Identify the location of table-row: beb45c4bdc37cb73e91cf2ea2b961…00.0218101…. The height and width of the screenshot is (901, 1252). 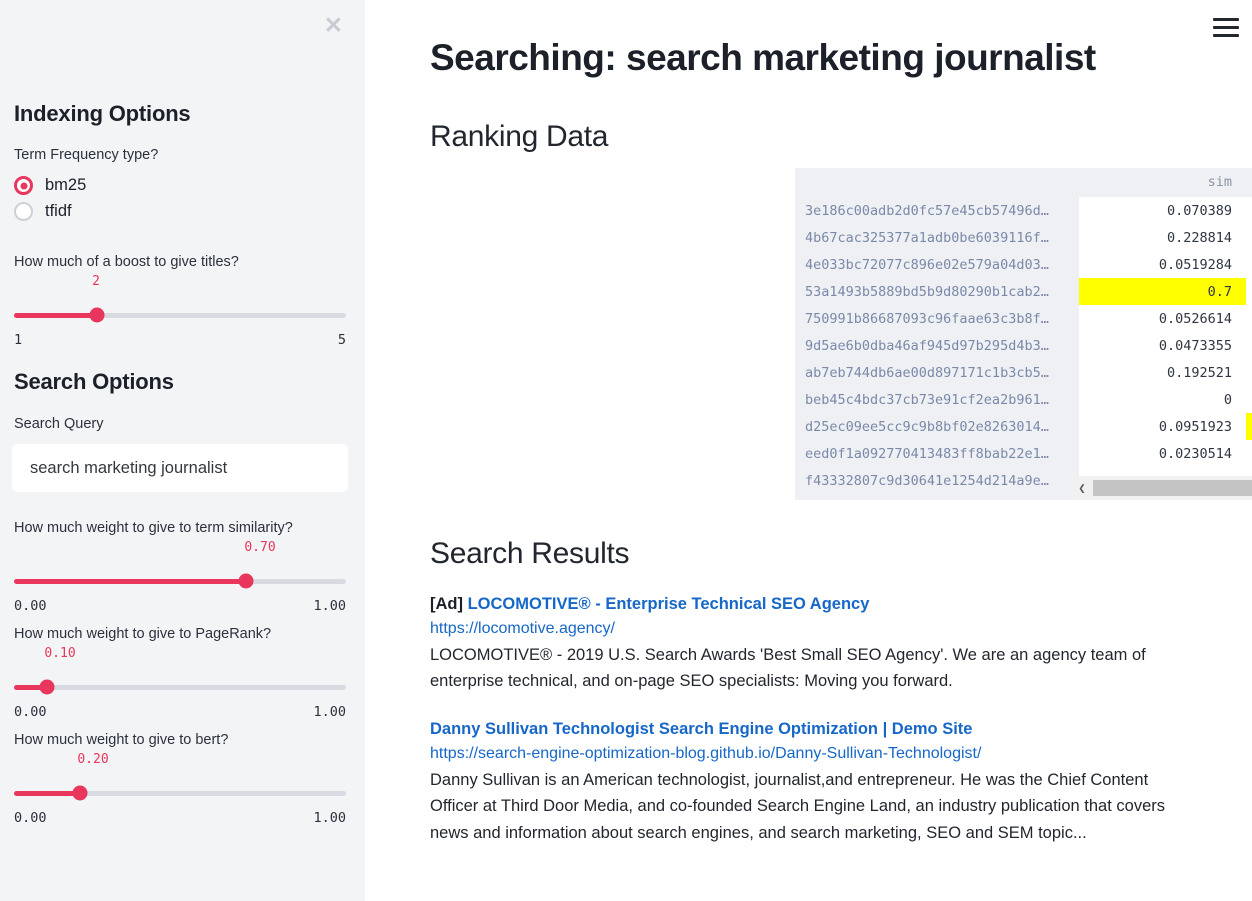
(1023, 399).